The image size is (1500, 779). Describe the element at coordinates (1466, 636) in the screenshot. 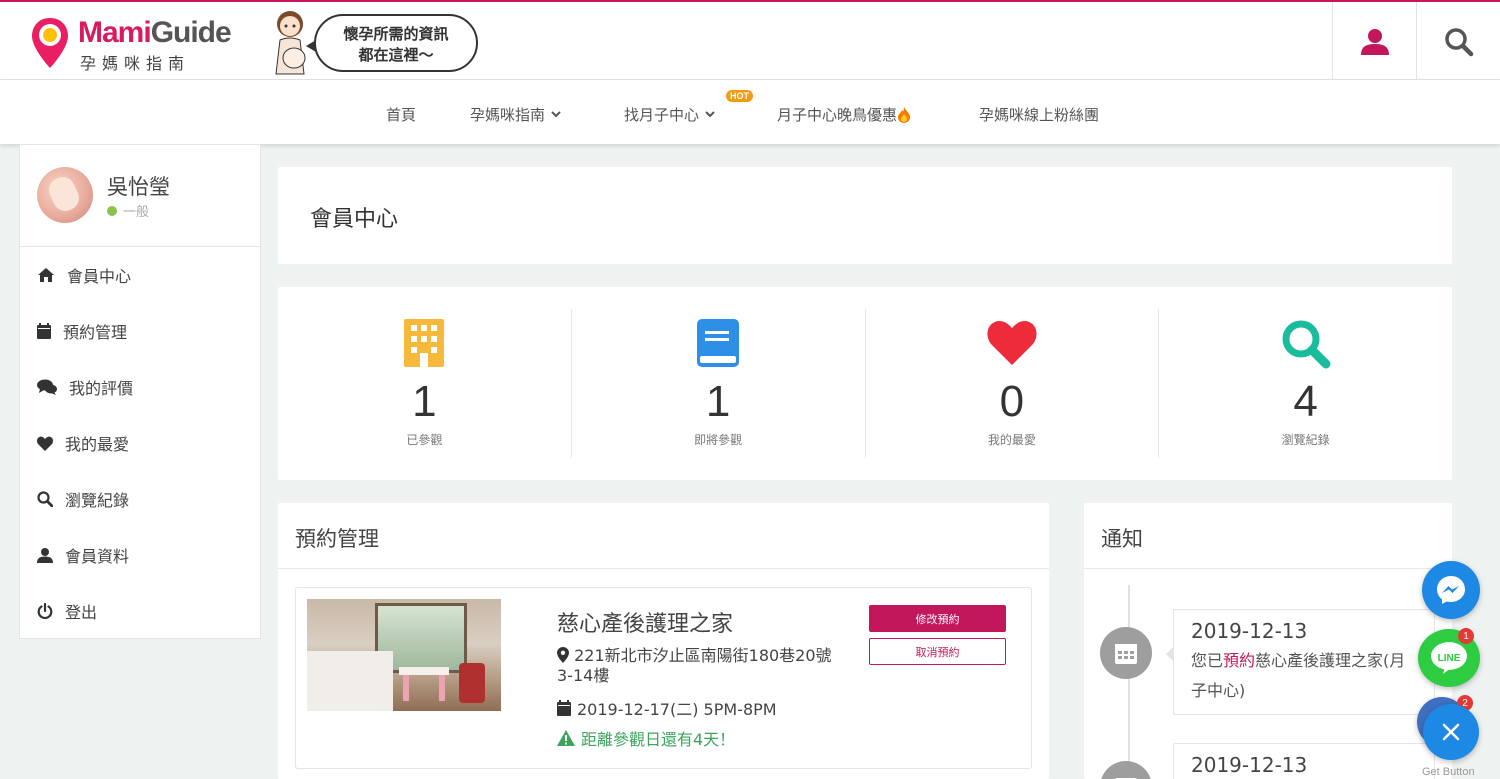

I see `line-badge: 1` at that location.